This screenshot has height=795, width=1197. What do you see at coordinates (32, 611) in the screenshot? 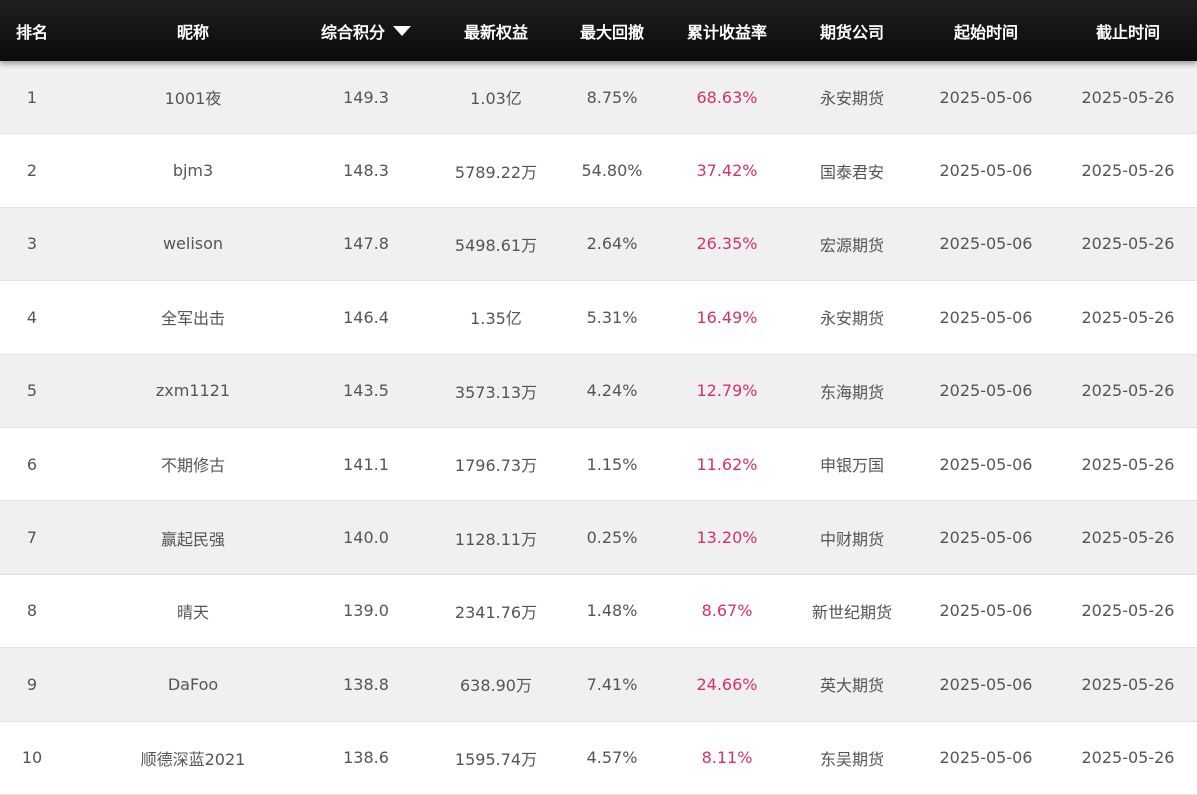
I see `cell-rank: 8` at bounding box center [32, 611].